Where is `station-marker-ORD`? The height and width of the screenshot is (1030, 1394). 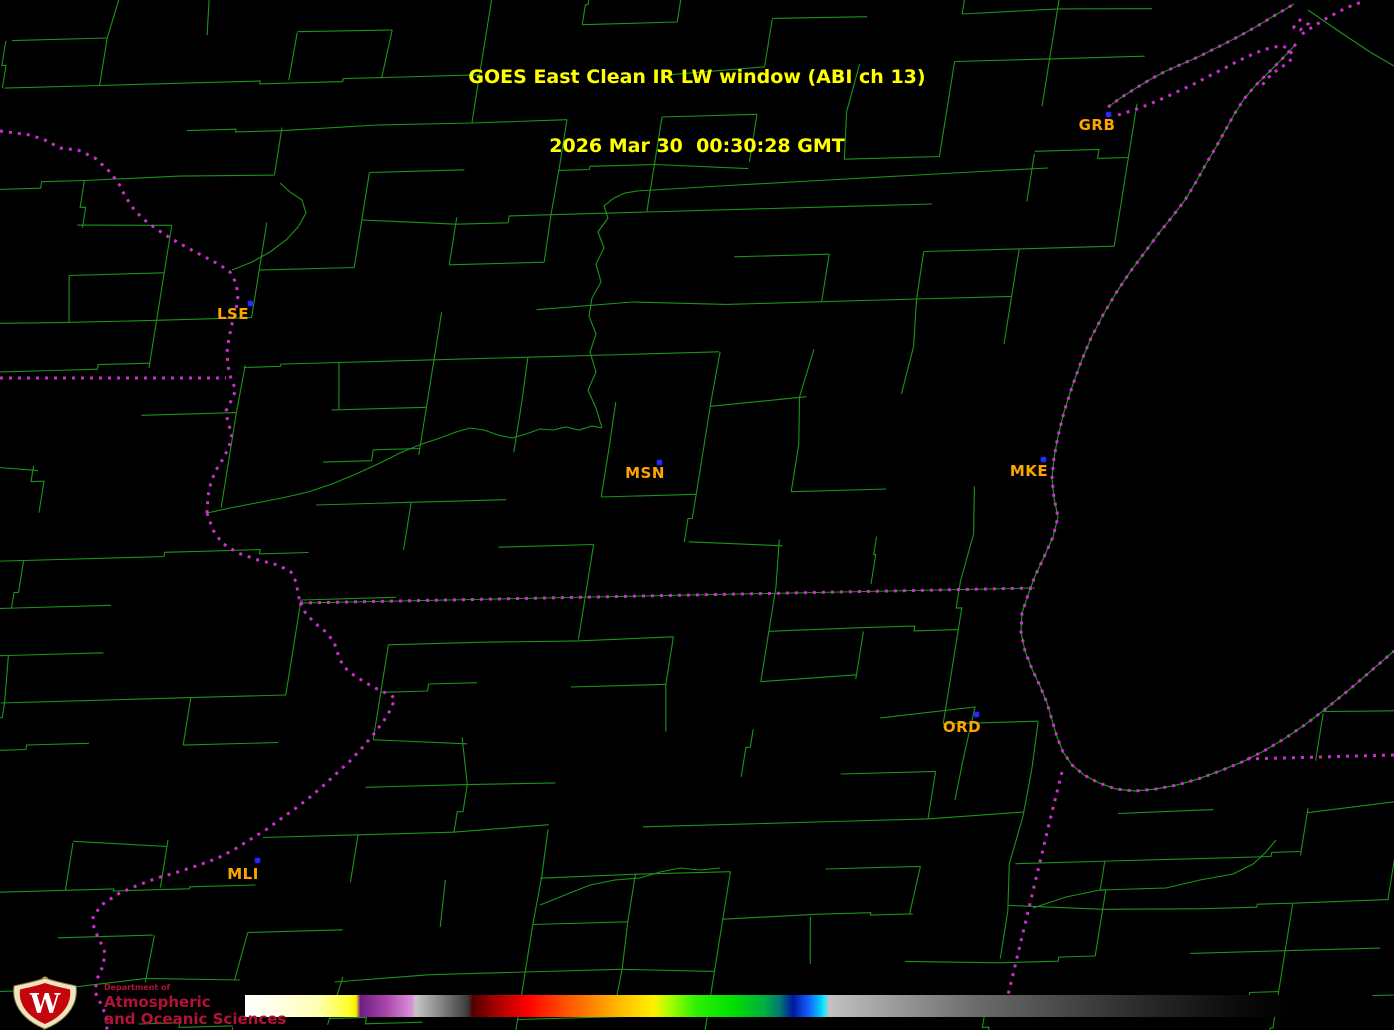 station-marker-ORD is located at coordinates (976, 714).